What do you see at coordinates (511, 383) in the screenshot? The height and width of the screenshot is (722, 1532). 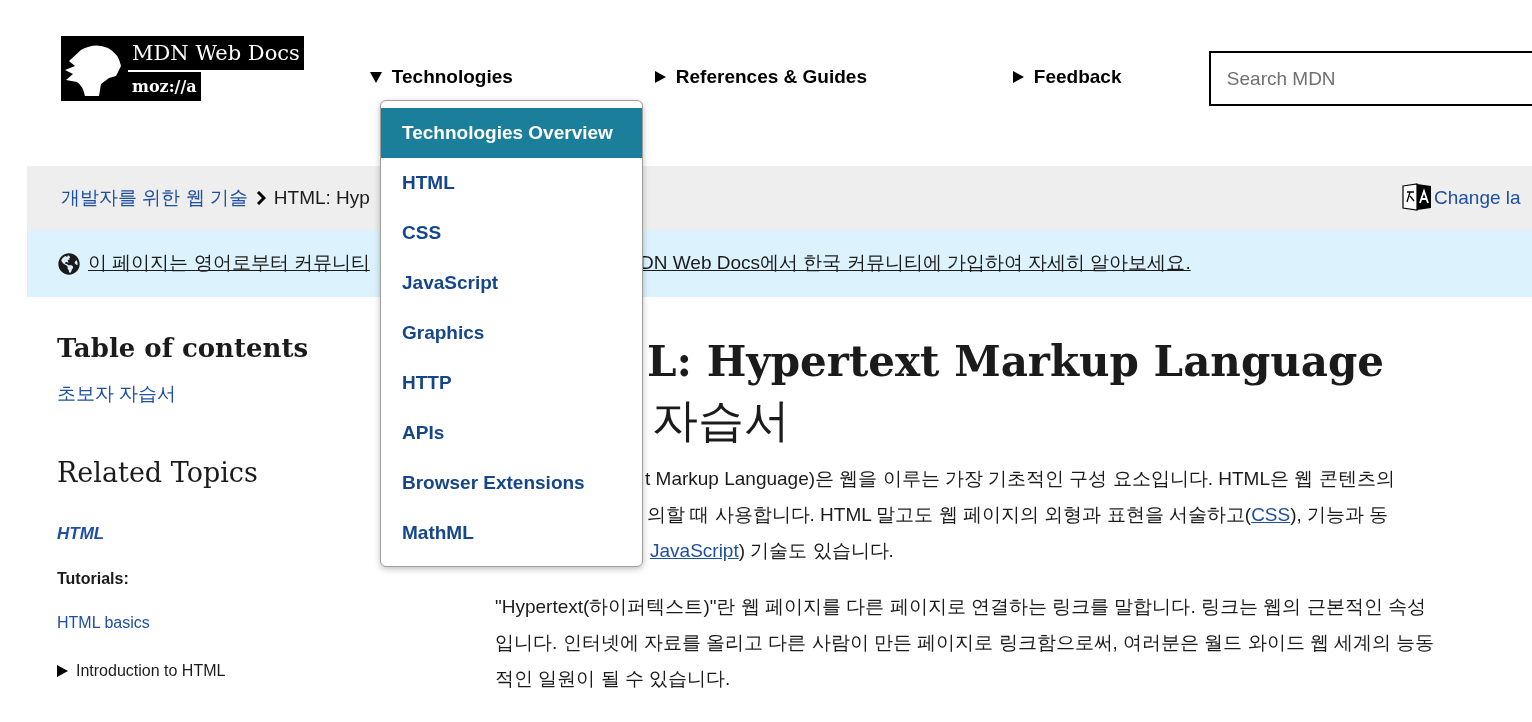 I see `dropdown-item: HTTP` at bounding box center [511, 383].